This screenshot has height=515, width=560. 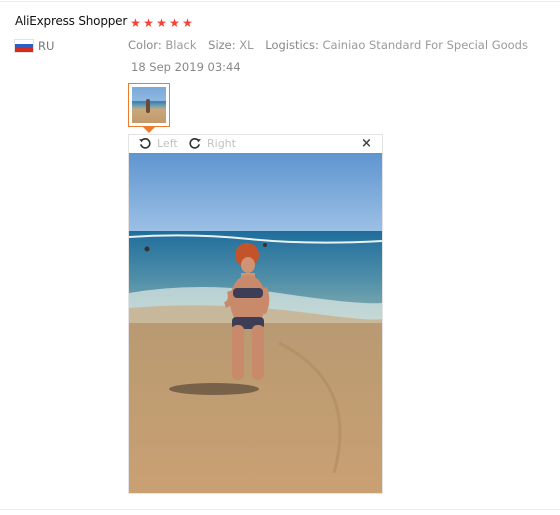 I want to click on logistics-label: Logistics:, so click(x=292, y=45).